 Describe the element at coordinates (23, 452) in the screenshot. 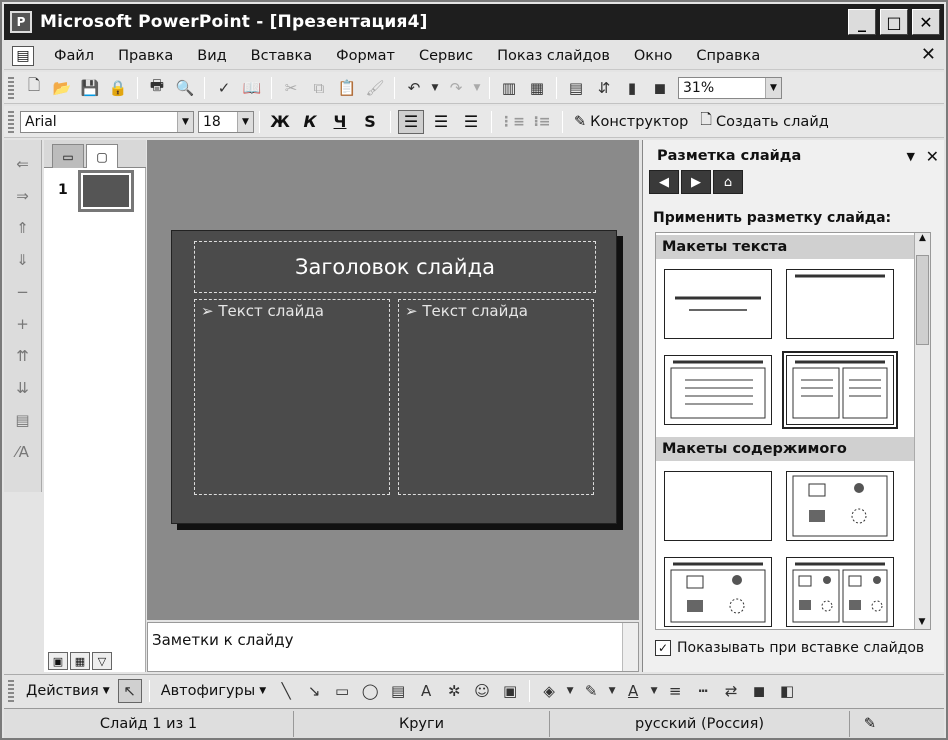

I see `show-formatting-icon: ⁄A` at that location.